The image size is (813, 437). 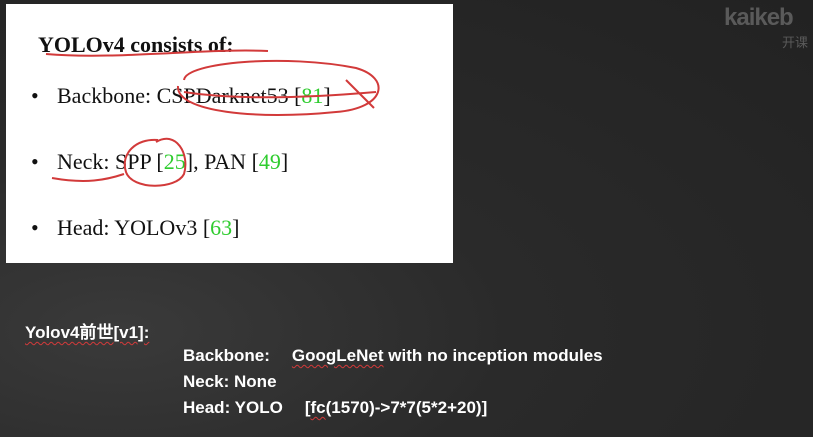 What do you see at coordinates (136, 44) in the screenshot?
I see `slide-title: YOLOv4 consists of:` at bounding box center [136, 44].